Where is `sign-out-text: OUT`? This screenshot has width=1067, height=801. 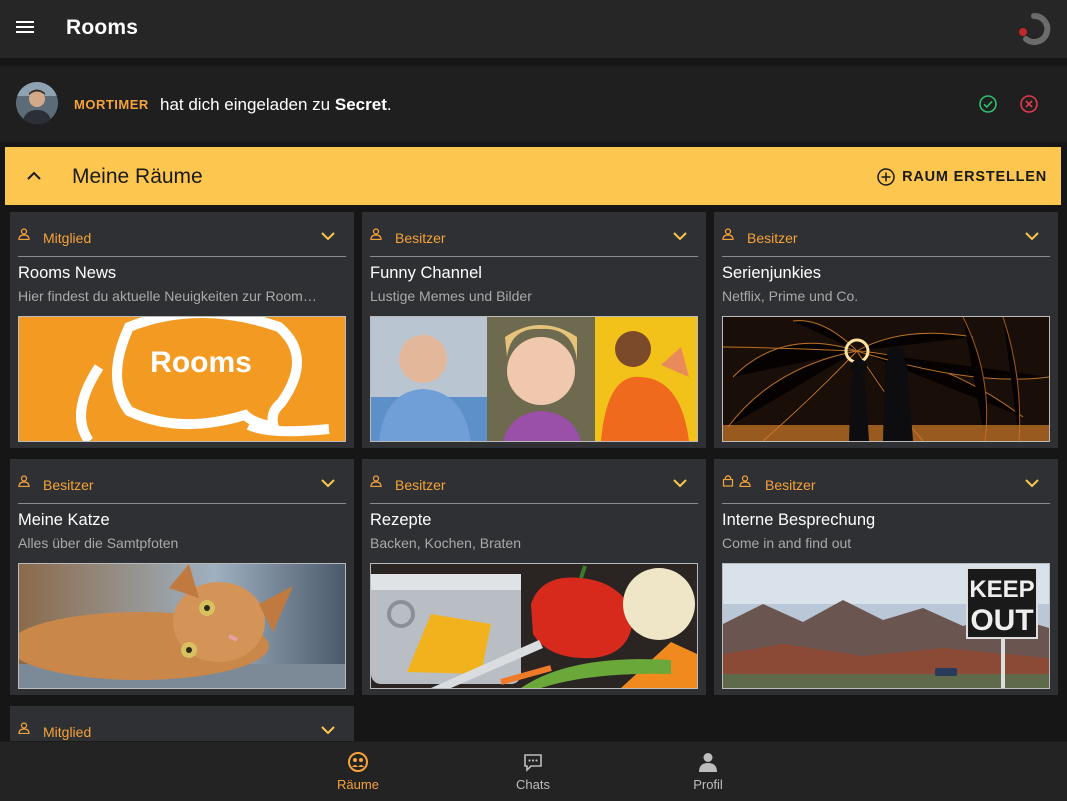 sign-out-text: OUT is located at coordinates (1001, 620).